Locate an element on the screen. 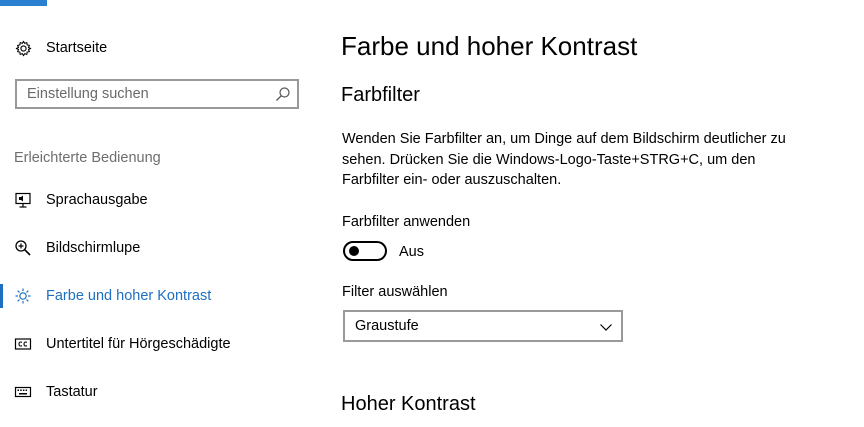 This screenshot has width=864, height=427. select-filter-label: Filter auswählen is located at coordinates (395, 292).